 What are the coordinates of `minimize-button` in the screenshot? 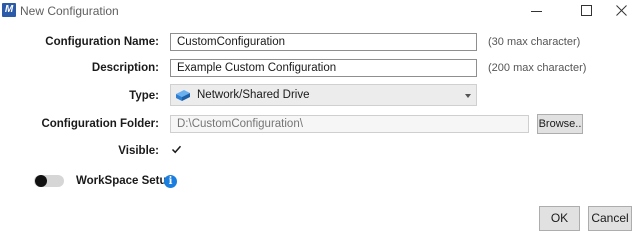 It's located at (532, 11).